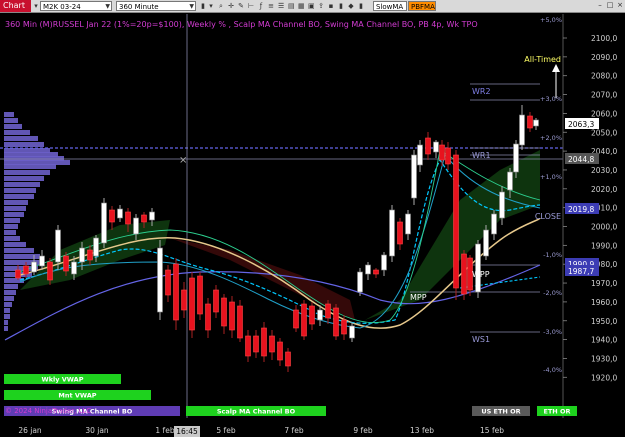 This screenshot has width=625, height=437. What do you see at coordinates (481, 339) in the screenshot?
I see `level-label: WS1` at bounding box center [481, 339].